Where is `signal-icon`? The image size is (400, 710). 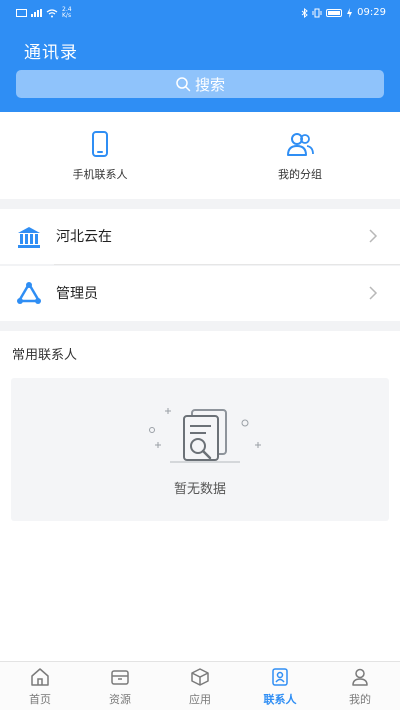 signal-icon is located at coordinates (36, 13).